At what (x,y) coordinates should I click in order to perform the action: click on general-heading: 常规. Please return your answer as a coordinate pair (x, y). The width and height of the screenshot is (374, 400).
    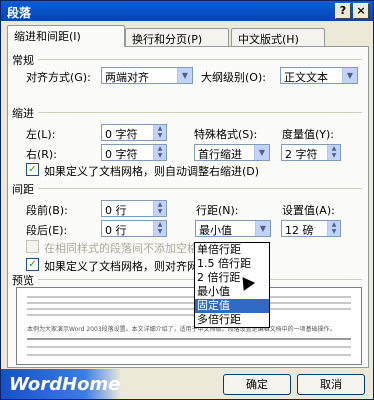
    Looking at the image, I should click on (23, 60).